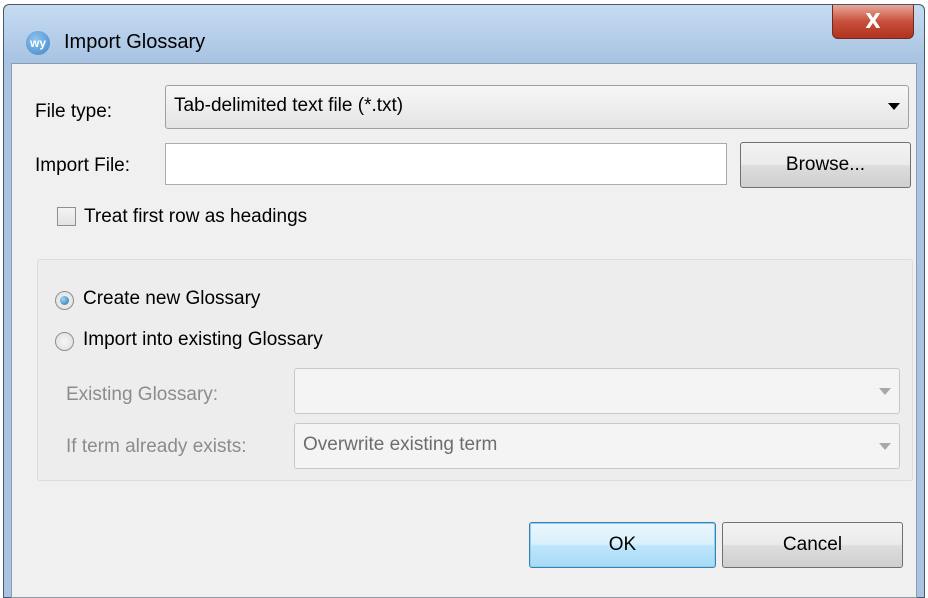 The image size is (928, 598). I want to click on create-new-radio, so click(64, 300).